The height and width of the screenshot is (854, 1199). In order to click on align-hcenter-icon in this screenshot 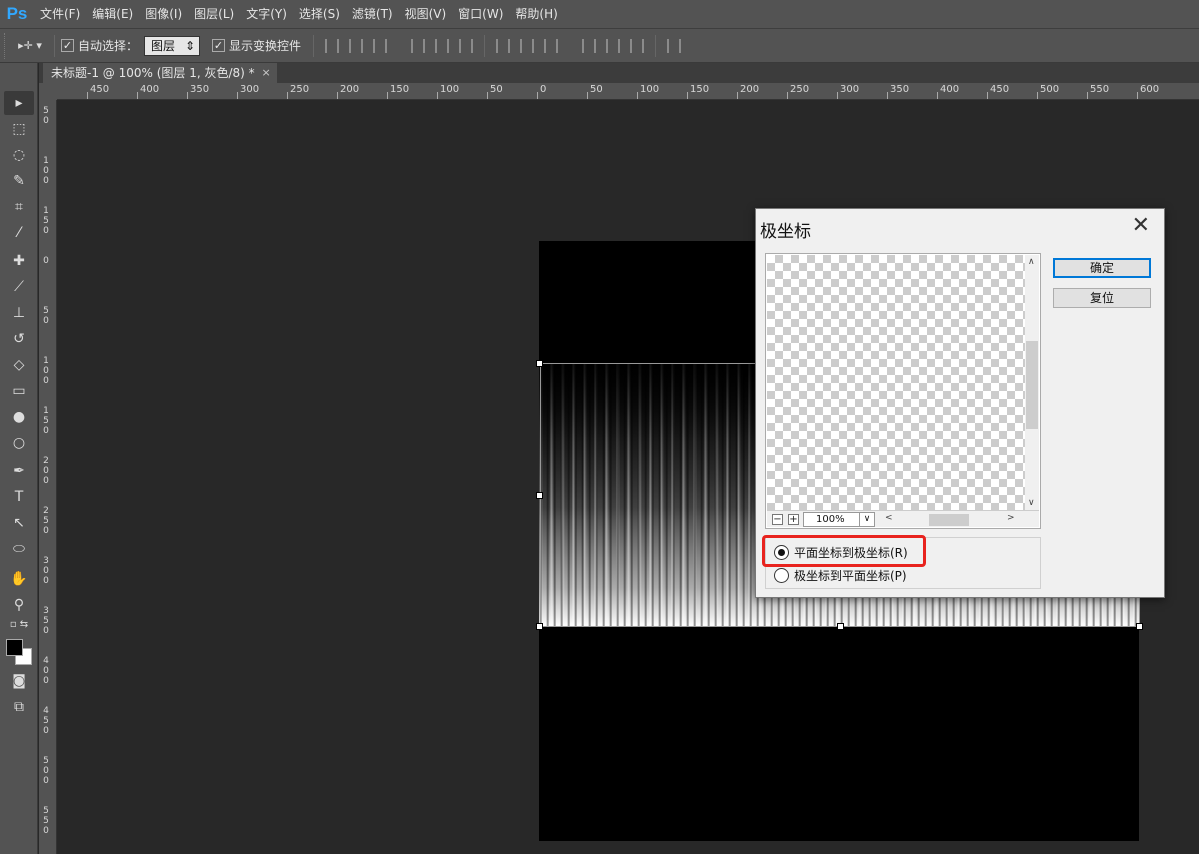, I will do `click(442, 45)`.